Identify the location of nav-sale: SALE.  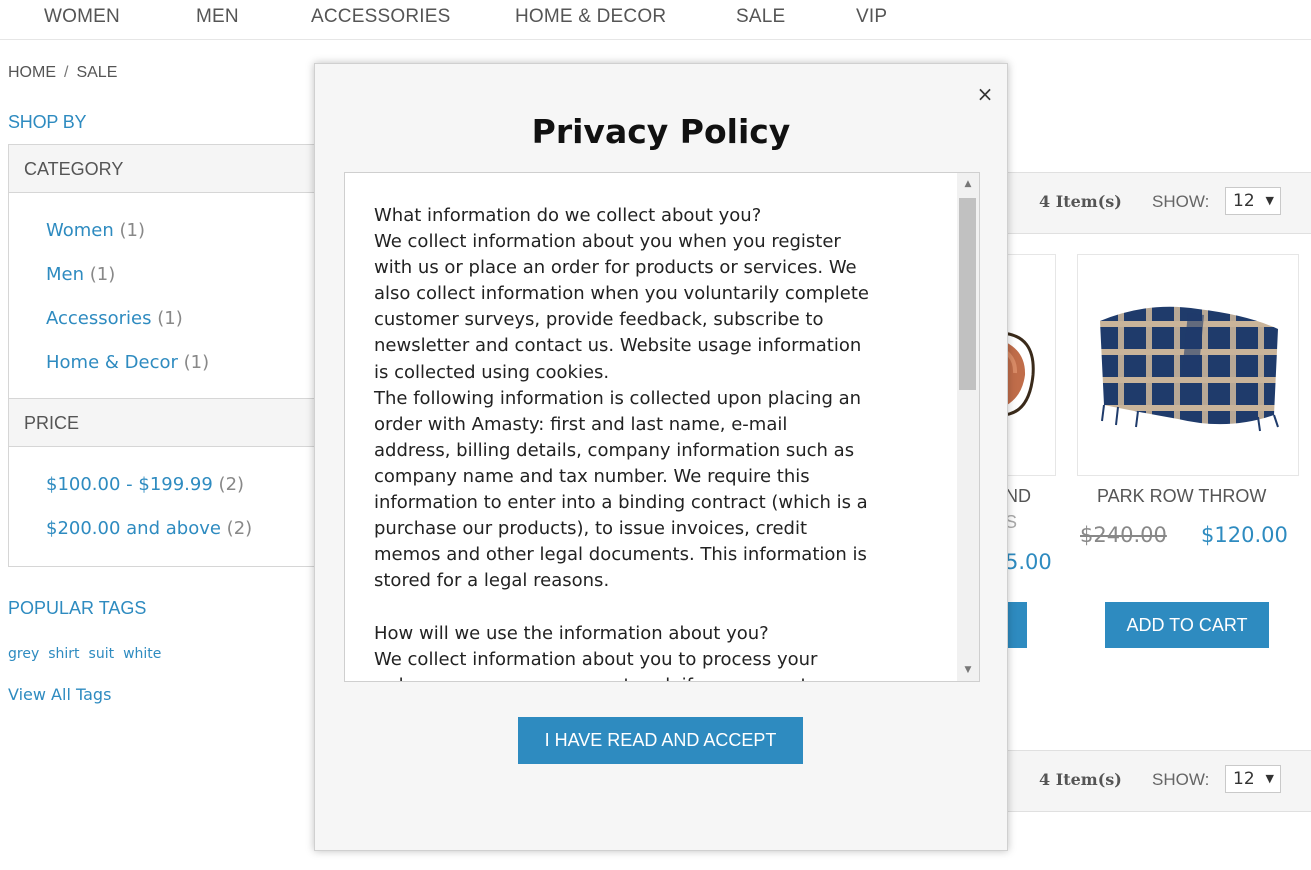
(760, 17).